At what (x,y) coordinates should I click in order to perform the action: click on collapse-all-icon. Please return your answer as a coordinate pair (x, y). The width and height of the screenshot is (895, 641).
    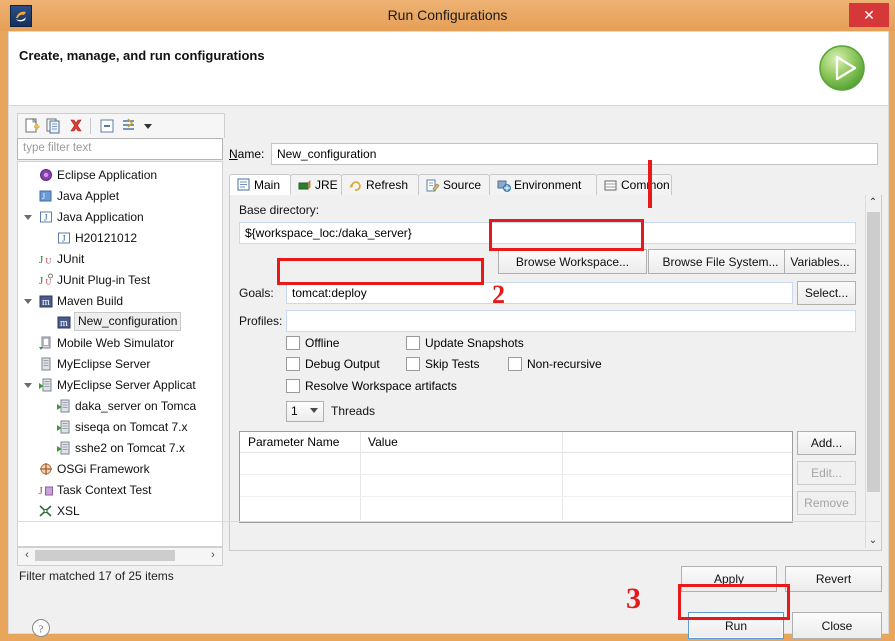
    Looking at the image, I should click on (107, 126).